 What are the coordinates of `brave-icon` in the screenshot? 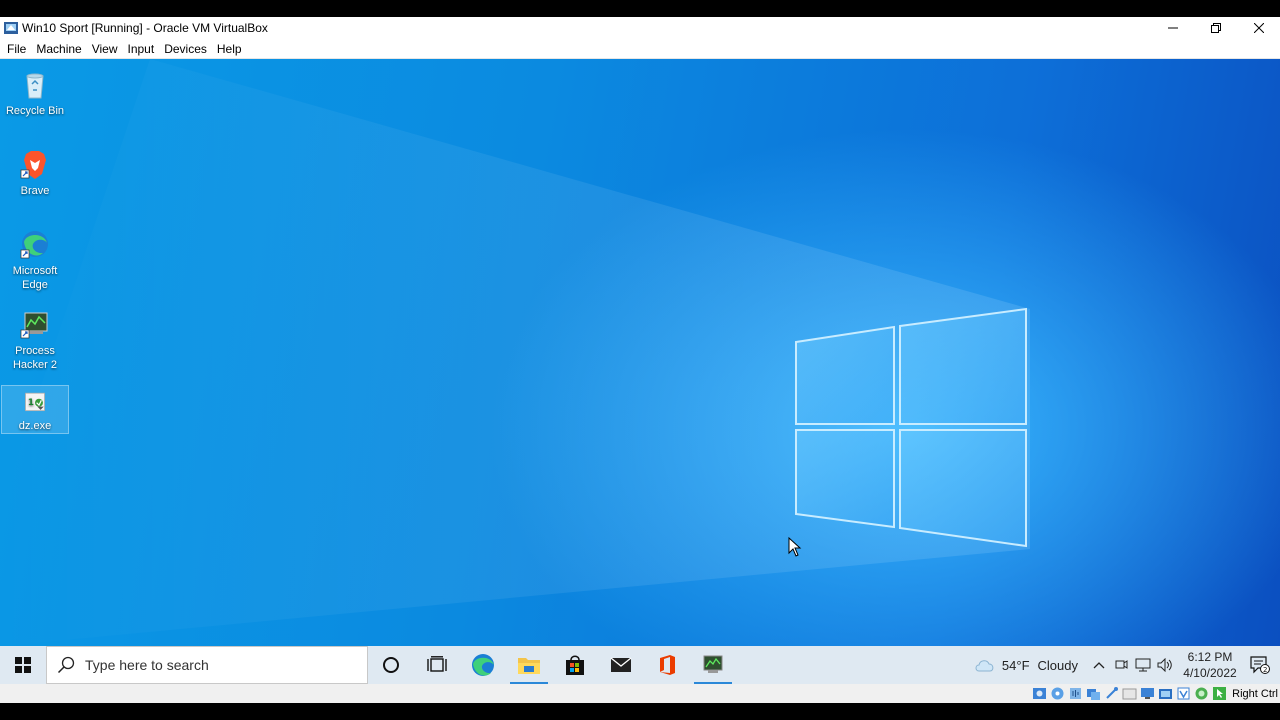 It's located at (33, 165).